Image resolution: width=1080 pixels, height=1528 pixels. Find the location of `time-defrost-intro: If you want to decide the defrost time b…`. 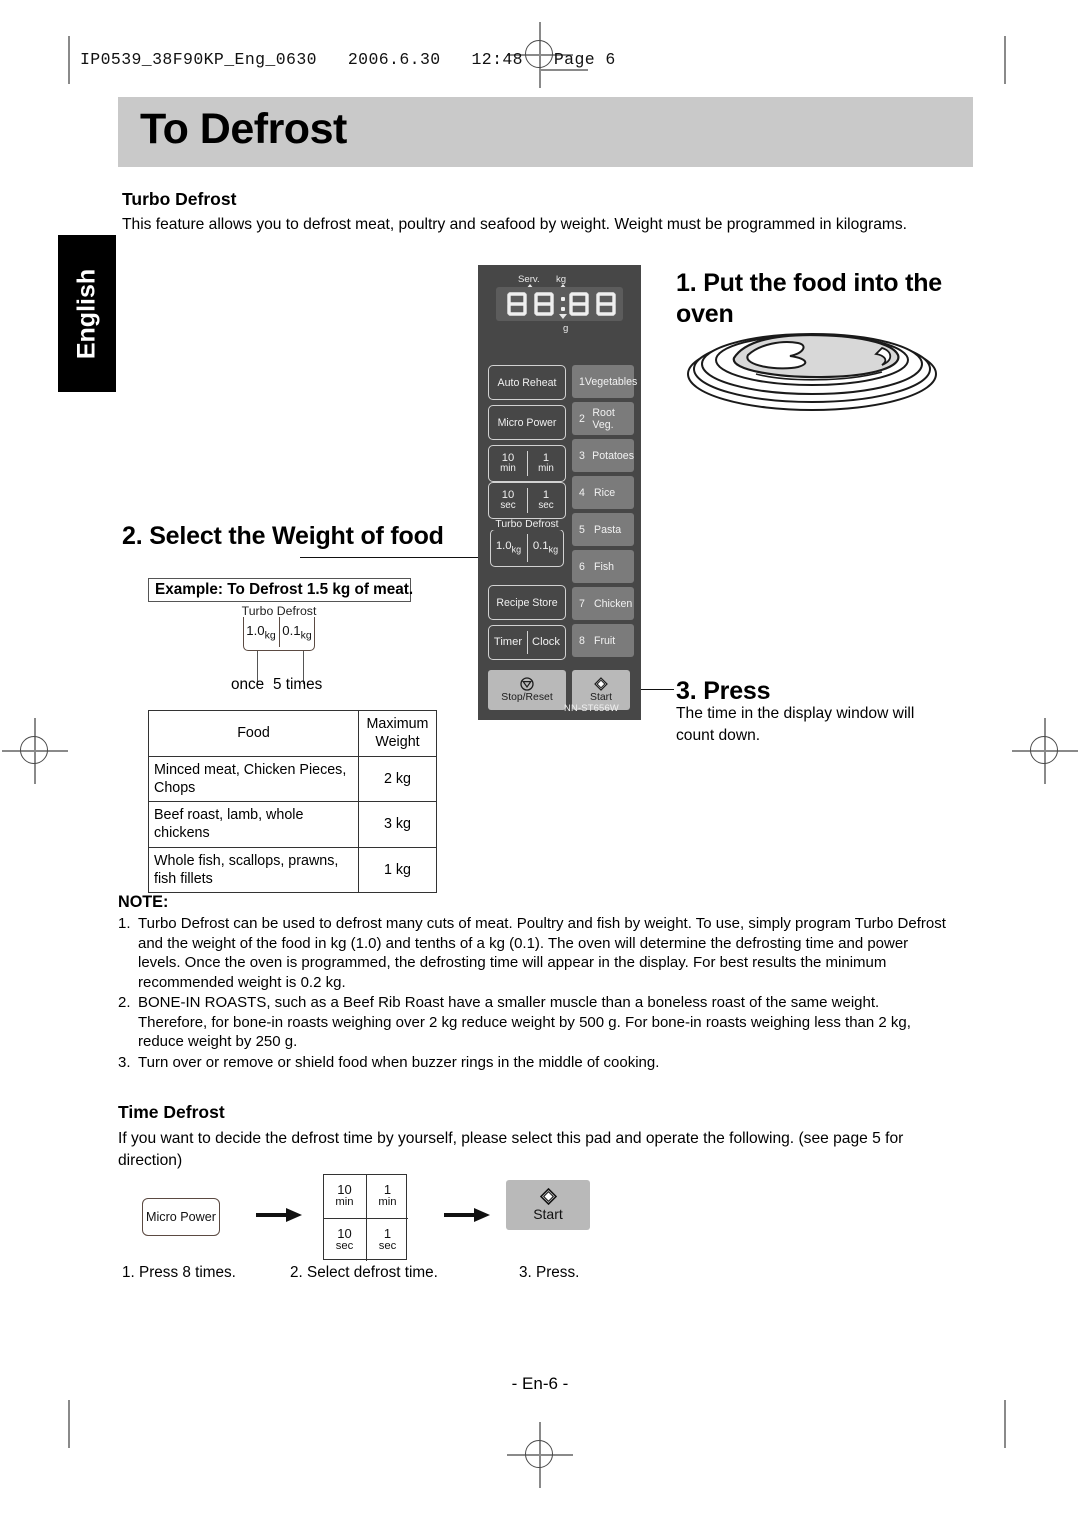

time-defrost-intro: If you want to decide the defrost time b… is located at coordinates (511, 1149).